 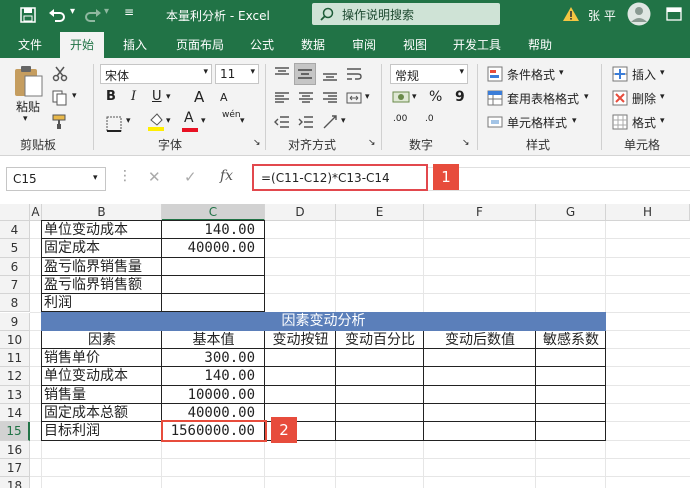 I want to click on align-right-icon, so click(x=330, y=98).